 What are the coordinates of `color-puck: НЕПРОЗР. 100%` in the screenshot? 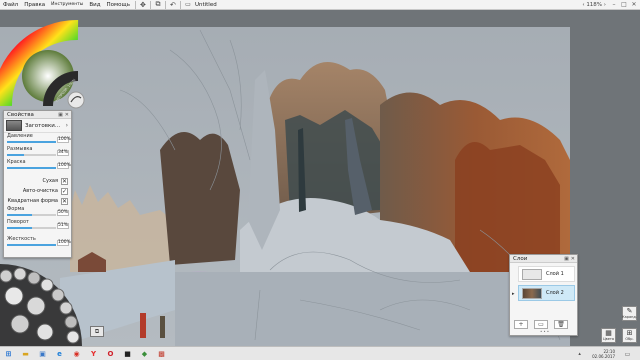 It's located at (43, 63).